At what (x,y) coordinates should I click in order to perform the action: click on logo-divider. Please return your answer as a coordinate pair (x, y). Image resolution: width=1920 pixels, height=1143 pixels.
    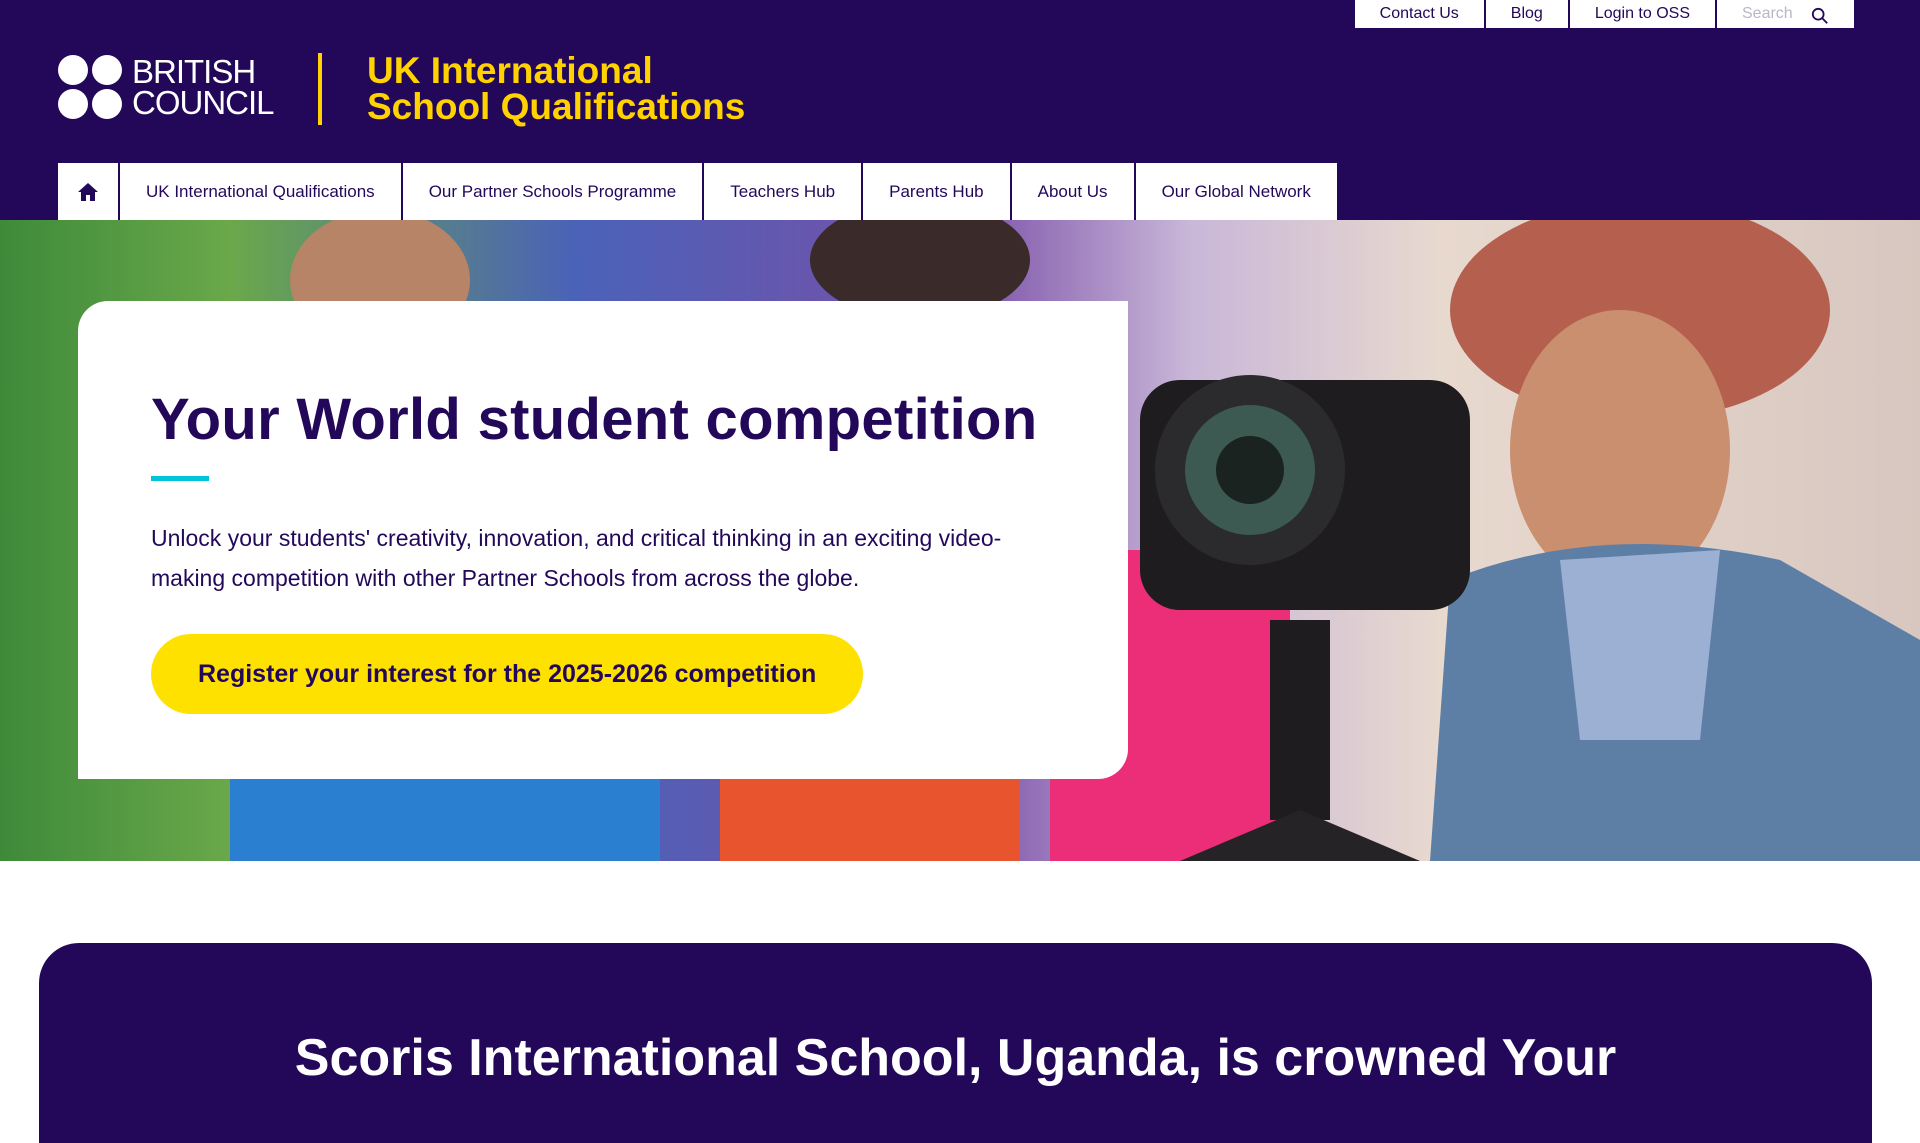
    Looking at the image, I should click on (320, 89).